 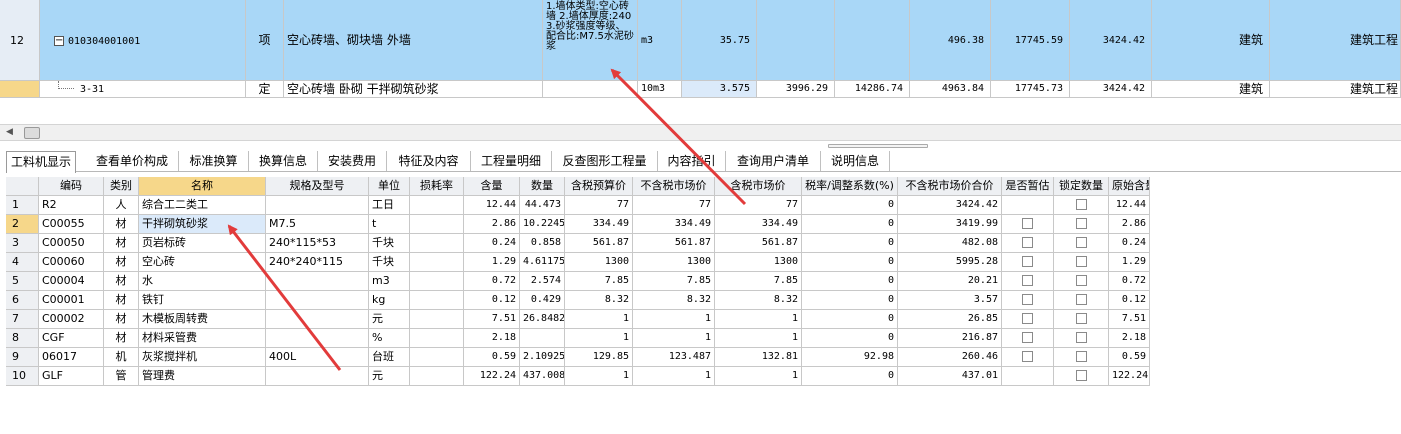 I want to click on market-price-incl-tax-cell: 1, so click(x=758, y=338).